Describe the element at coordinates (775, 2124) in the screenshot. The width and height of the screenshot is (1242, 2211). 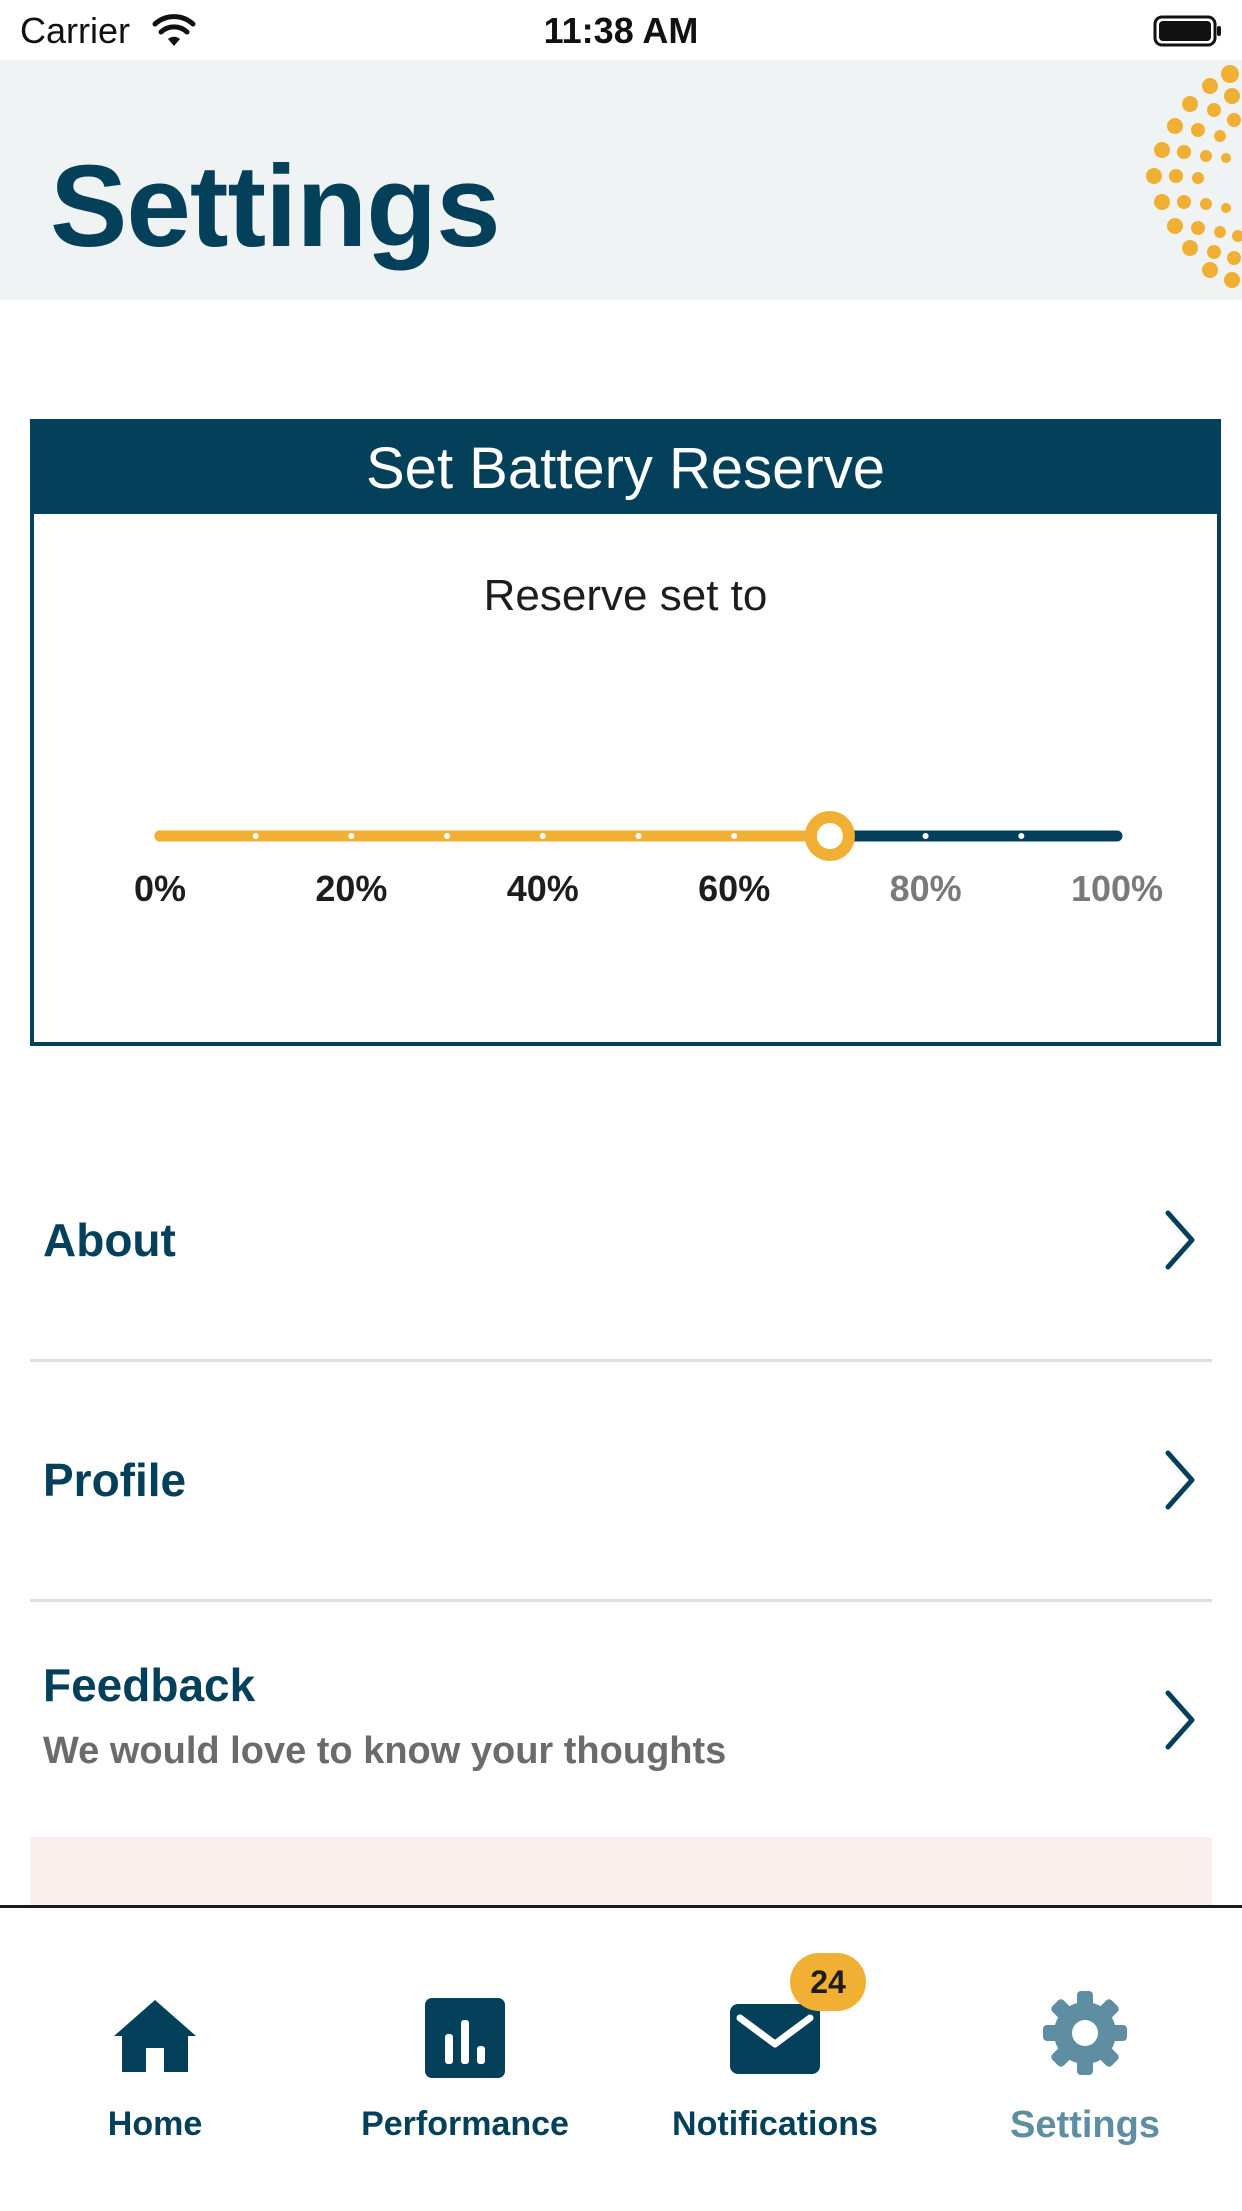
I see `tab-label: Notifications` at that location.